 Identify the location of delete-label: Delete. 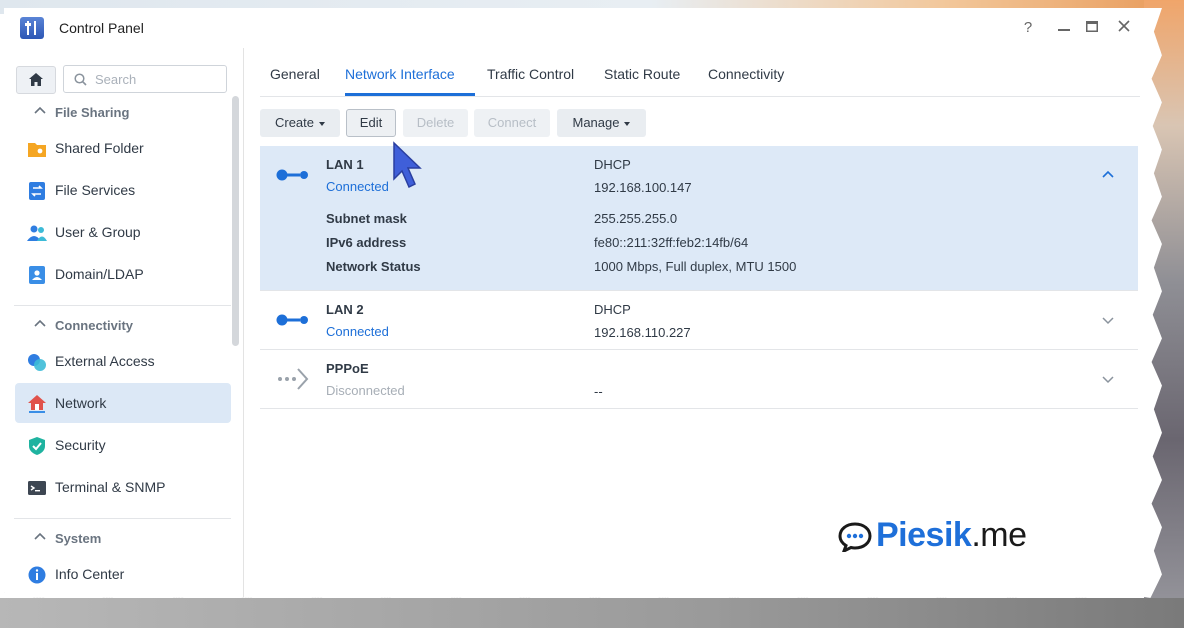
(435, 122).